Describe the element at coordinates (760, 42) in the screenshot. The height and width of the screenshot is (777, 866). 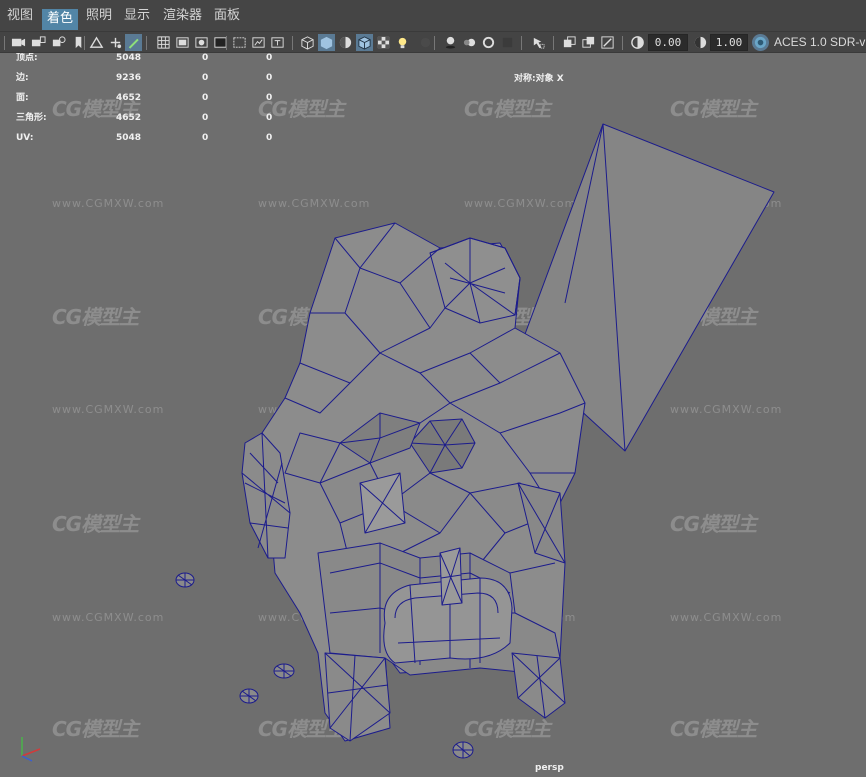
I see `color-management-icon` at that location.